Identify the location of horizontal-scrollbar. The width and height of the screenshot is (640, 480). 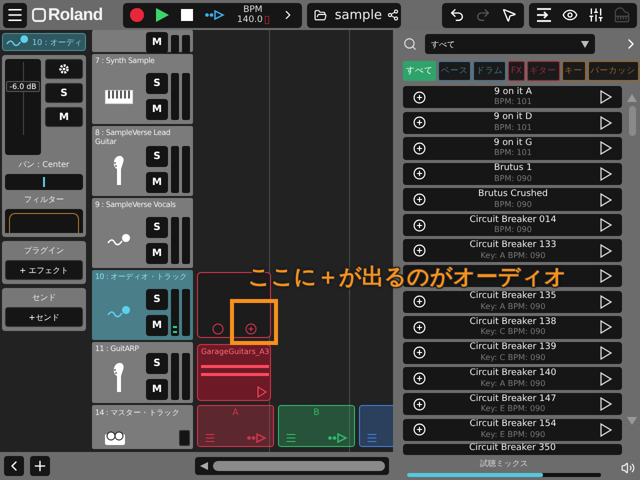
(292, 466).